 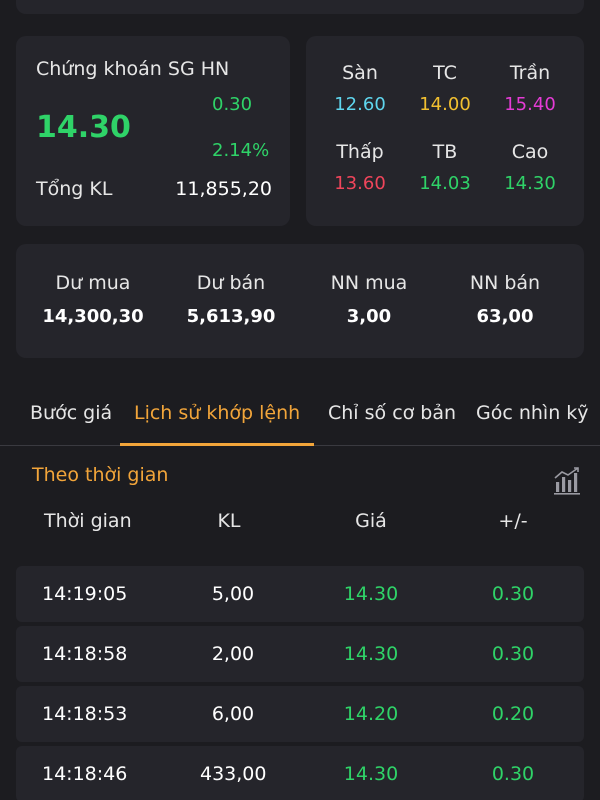 What do you see at coordinates (445, 183) in the screenshot?
I see `average-price-value: 14.03` at bounding box center [445, 183].